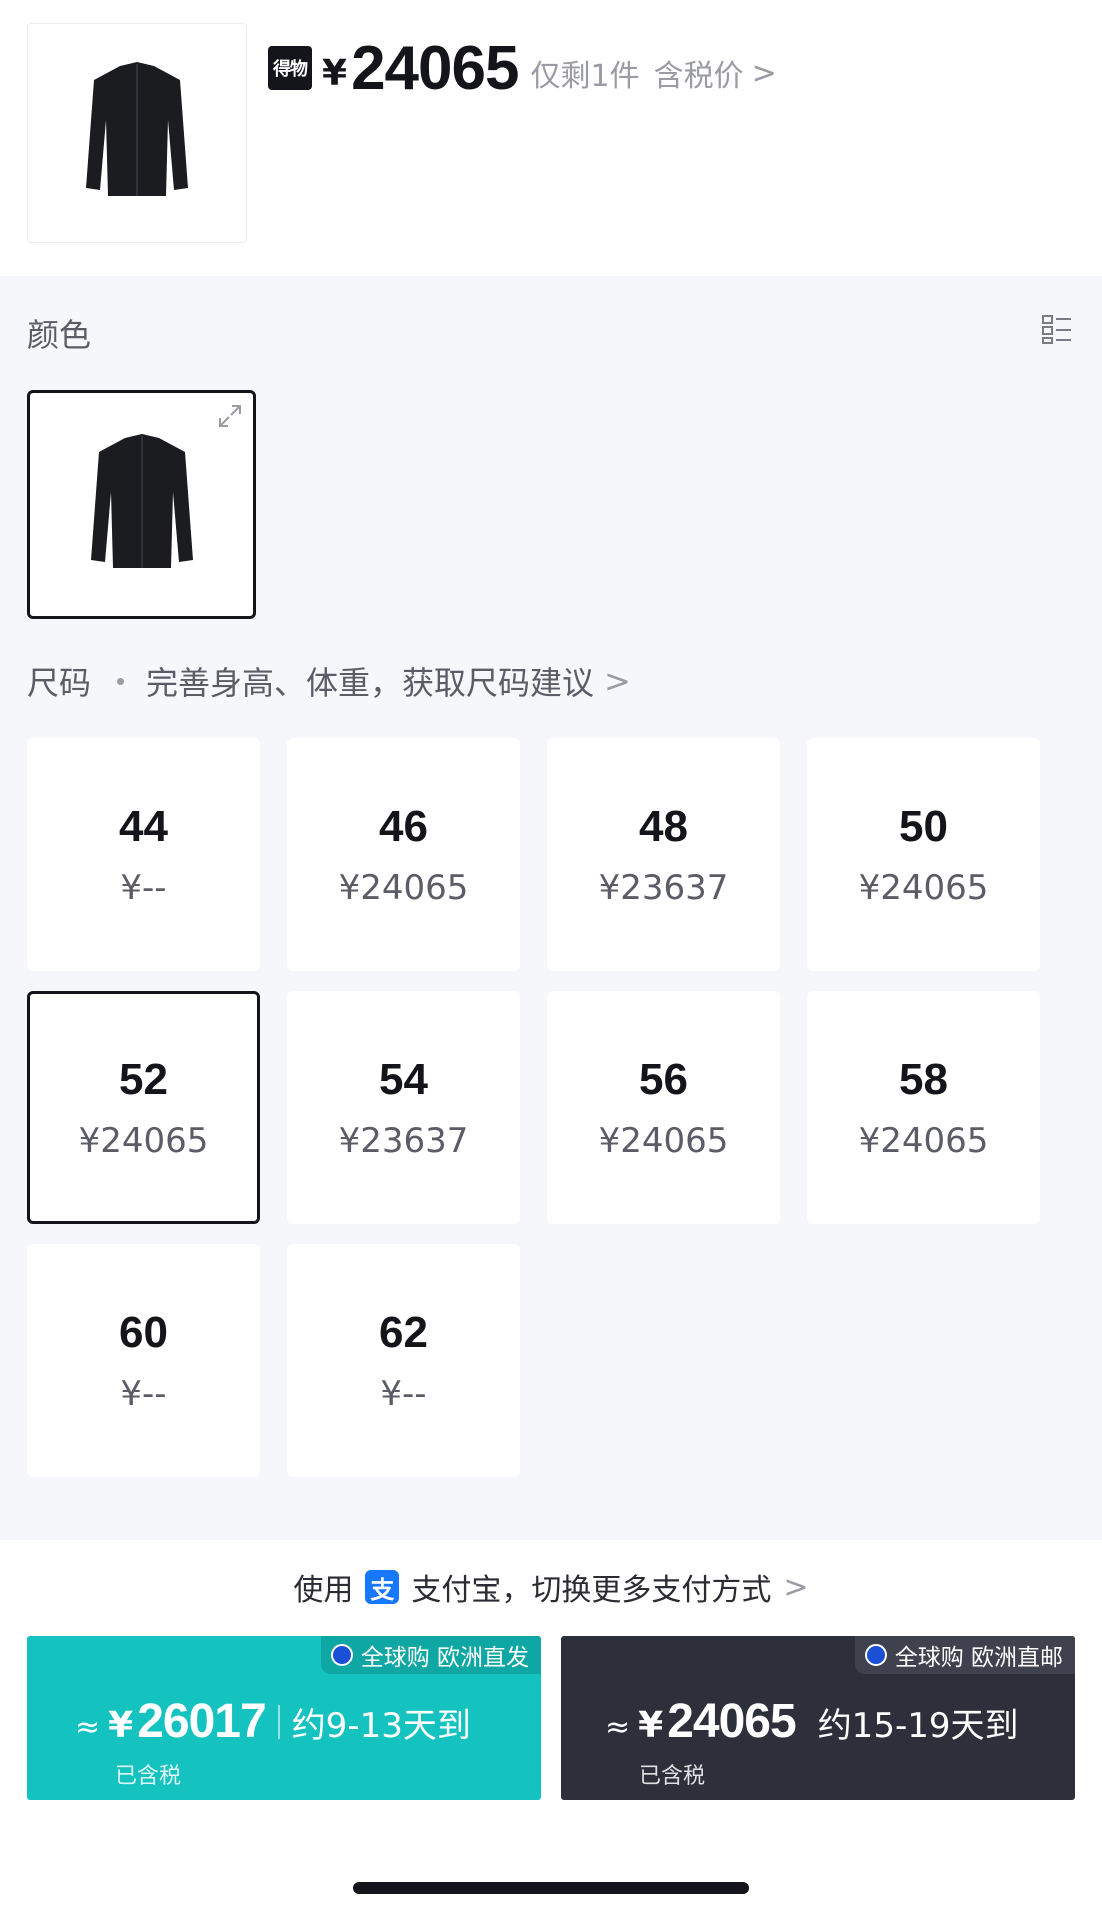 The image size is (1102, 1920). I want to click on size-option: 60 ¥--, so click(143, 1360).